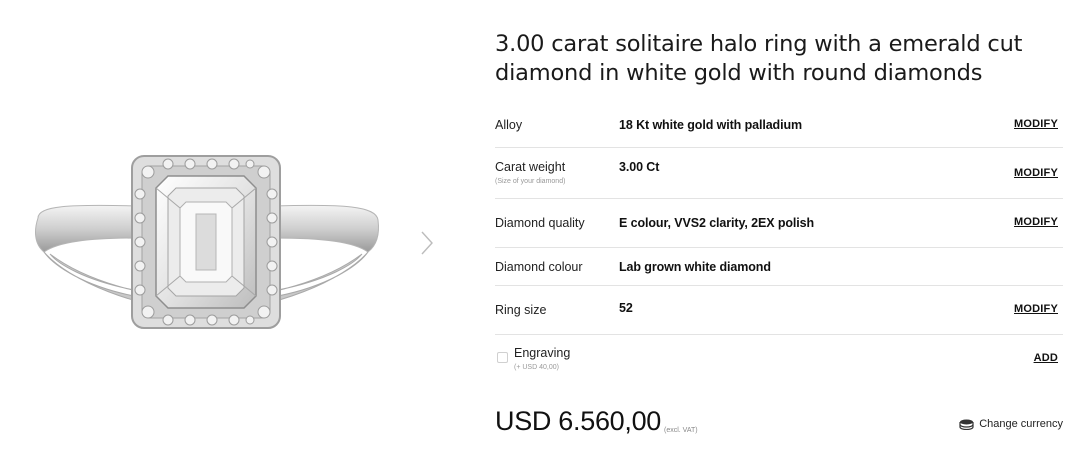  I want to click on engraving-price: (+ USD 40,00), so click(536, 367).